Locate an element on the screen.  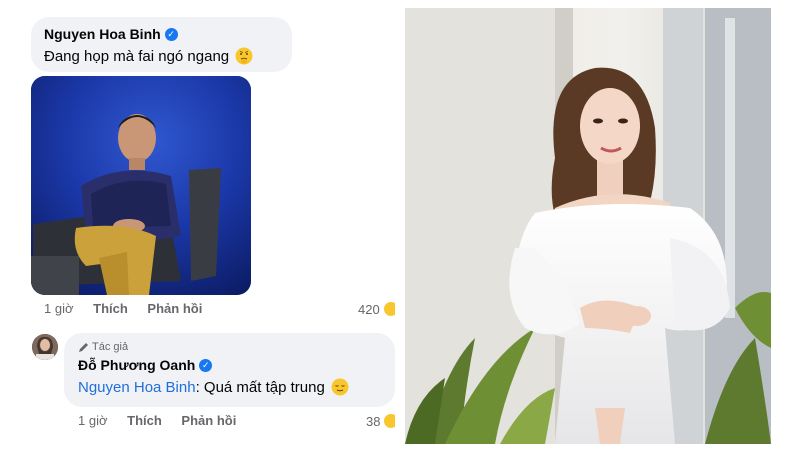
comment-author: Nguyen Hoa Binh ✓ is located at coordinates (111, 34).